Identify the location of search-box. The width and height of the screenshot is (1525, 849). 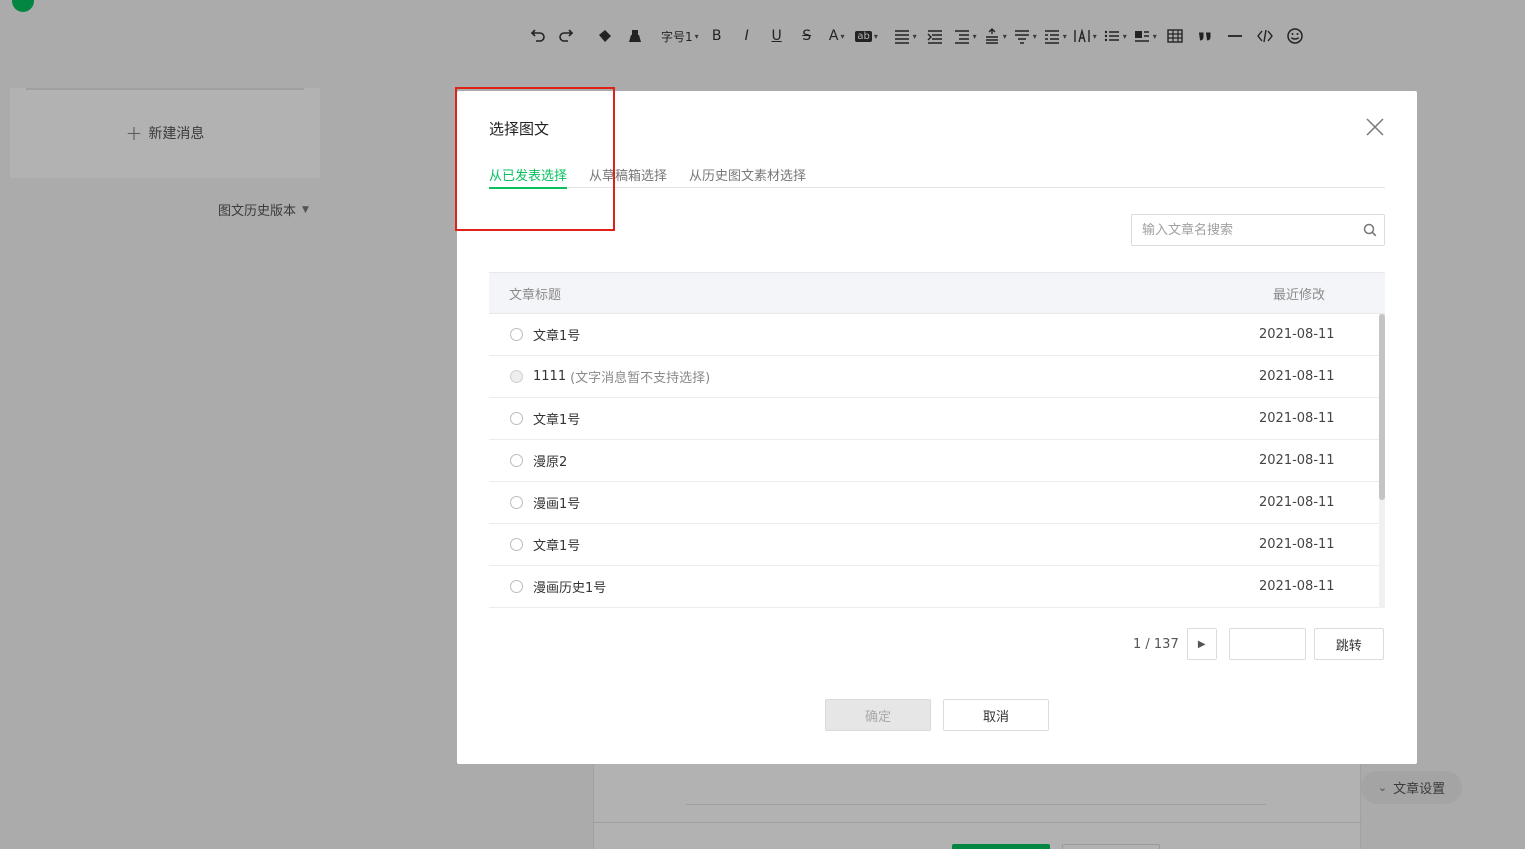
(1258, 230).